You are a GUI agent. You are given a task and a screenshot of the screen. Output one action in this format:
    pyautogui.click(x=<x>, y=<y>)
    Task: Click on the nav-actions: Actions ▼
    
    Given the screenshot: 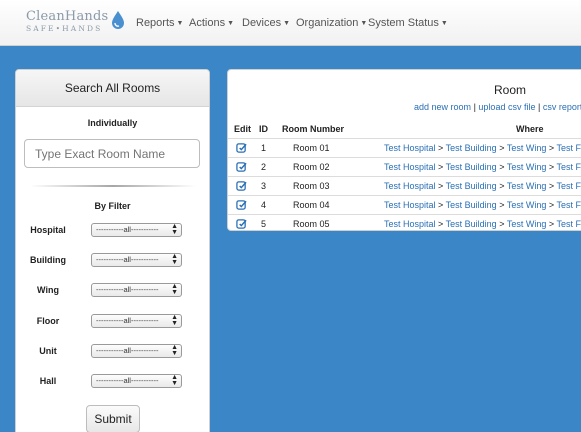 What is the action you would take?
    pyautogui.click(x=211, y=23)
    